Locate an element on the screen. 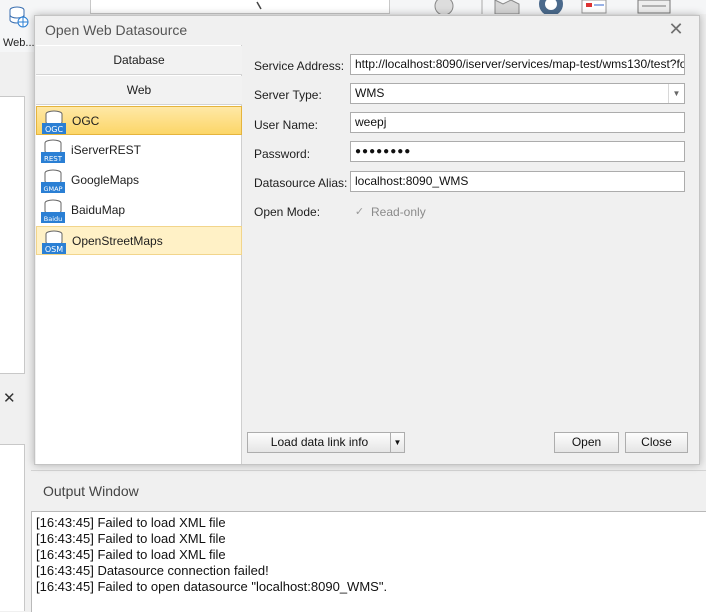 The image size is (706, 612). icon-badge: OSM is located at coordinates (54, 249).